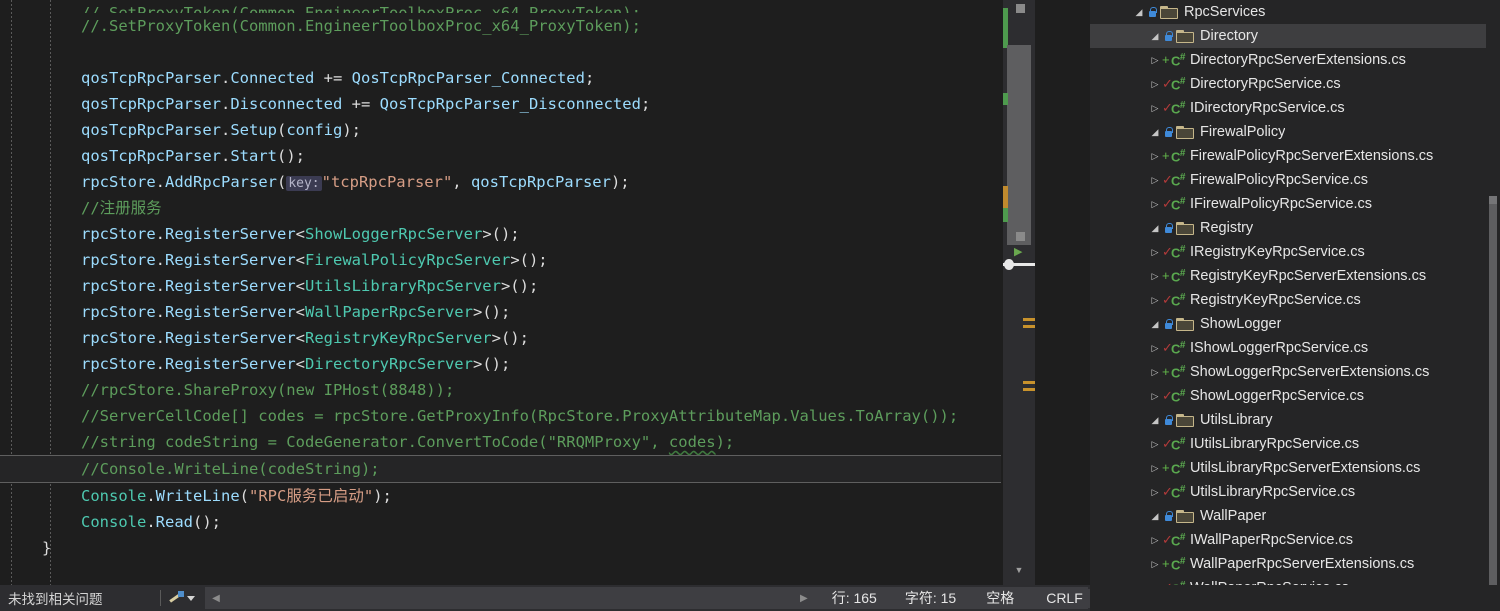 The height and width of the screenshot is (611, 1500). Describe the element at coordinates (1295, 300) in the screenshot. I see `tree-item-registrykeyrpcservice-cs: ✓C#RegistryKeyRpcService.cs` at that location.